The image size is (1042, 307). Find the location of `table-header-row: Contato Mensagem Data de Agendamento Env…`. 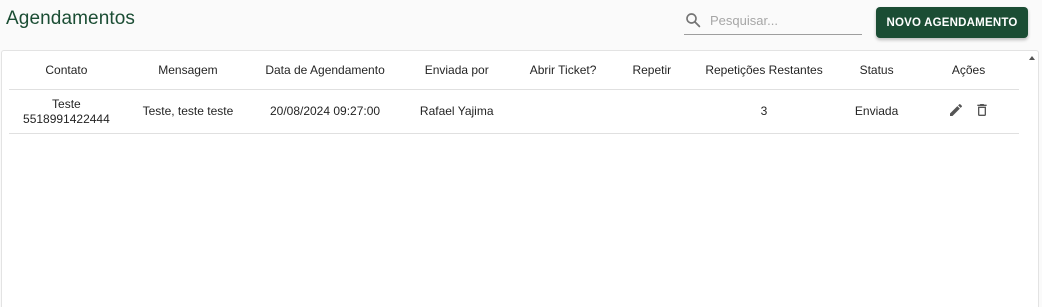

table-header-row: Contato Mensagem Data de Agendamento Env… is located at coordinates (514, 70).